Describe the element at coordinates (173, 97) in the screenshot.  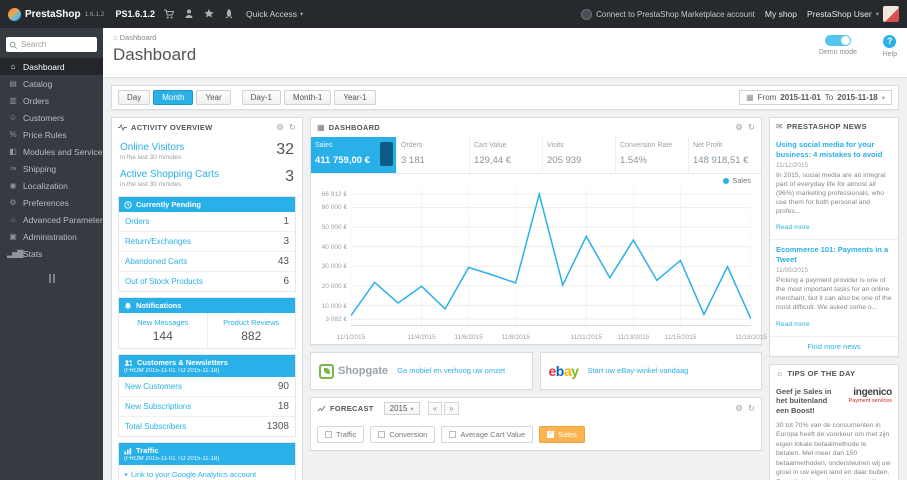
I see `period-button-month: Month` at that location.